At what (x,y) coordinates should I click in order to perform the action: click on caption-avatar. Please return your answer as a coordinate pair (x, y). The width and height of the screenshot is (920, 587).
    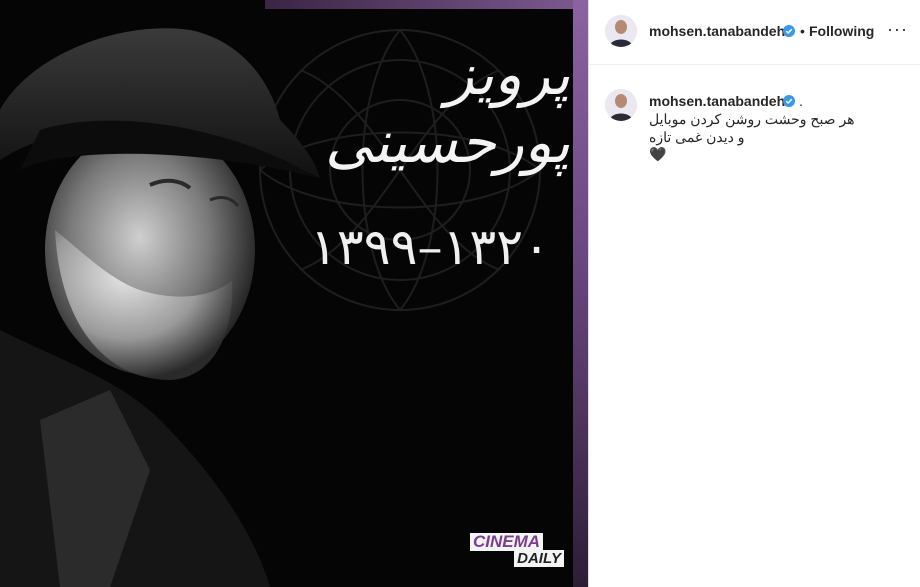
    Looking at the image, I should click on (621, 105).